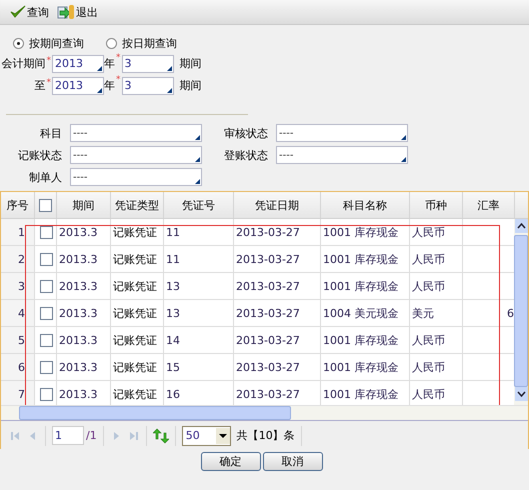 This screenshot has width=529, height=490. What do you see at coordinates (91, 435) in the screenshot?
I see `page-total: /1` at bounding box center [91, 435].